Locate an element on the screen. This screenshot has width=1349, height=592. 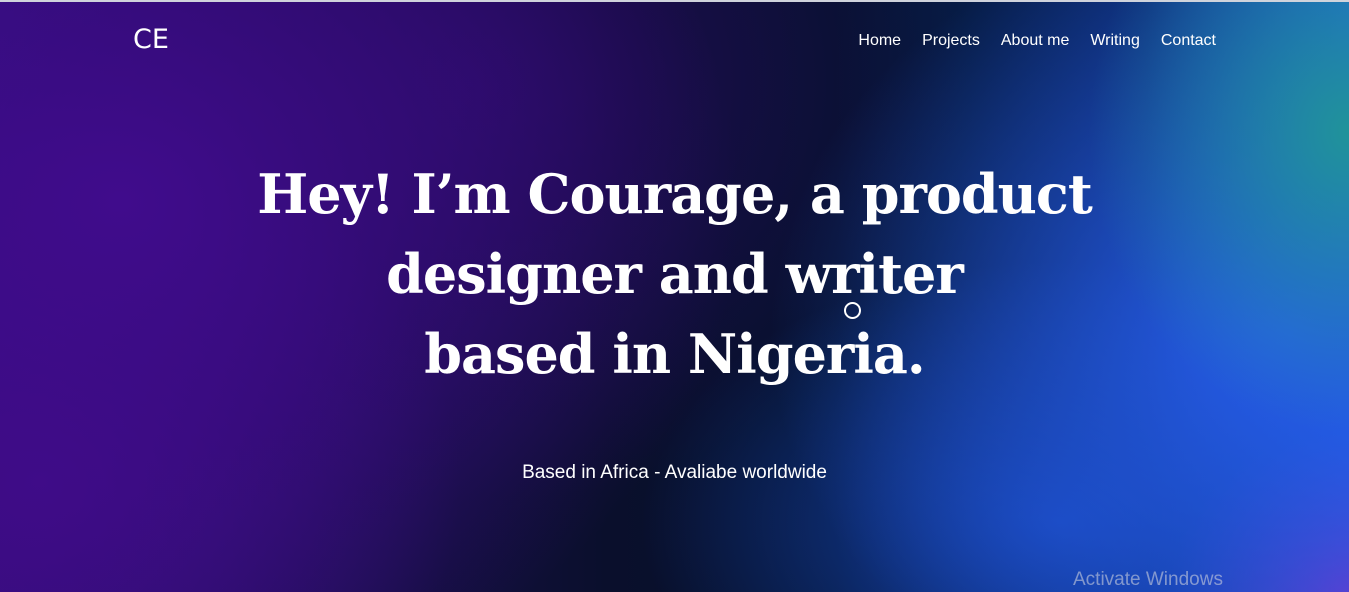
headline-line-3: based in Nigeria. is located at coordinates (674, 354).